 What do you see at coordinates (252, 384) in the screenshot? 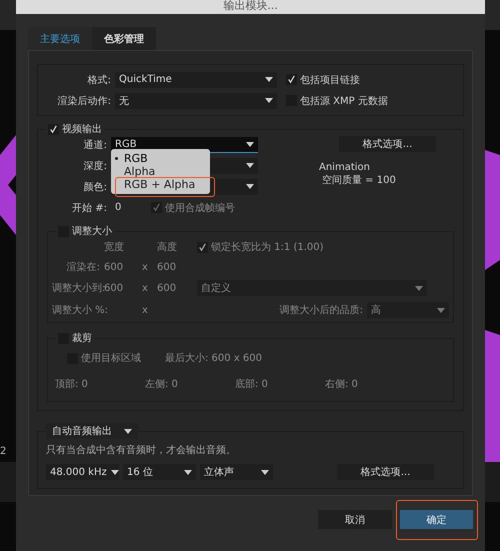
I see `crop-value: 底部: 0` at bounding box center [252, 384].